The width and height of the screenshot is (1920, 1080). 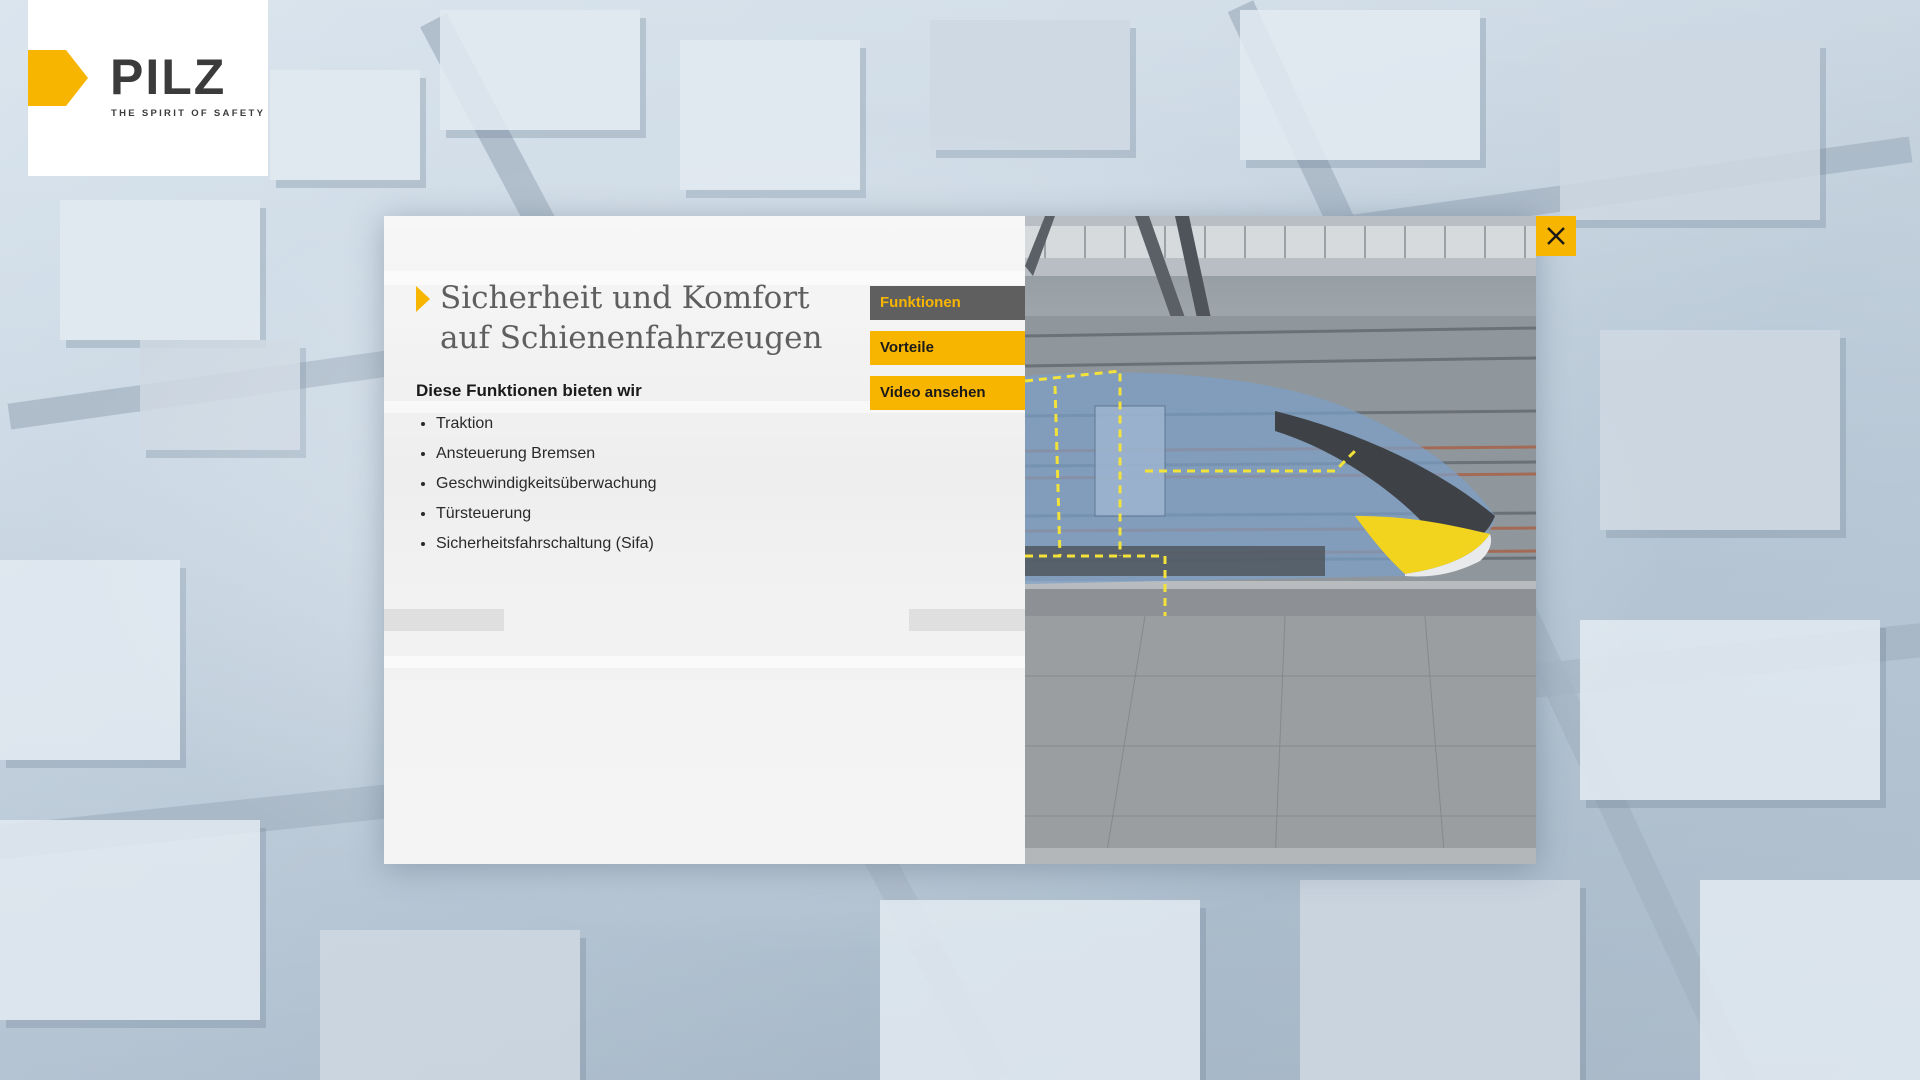 What do you see at coordinates (947, 303) in the screenshot?
I see `tab-funktionen: Funktionen` at bounding box center [947, 303].